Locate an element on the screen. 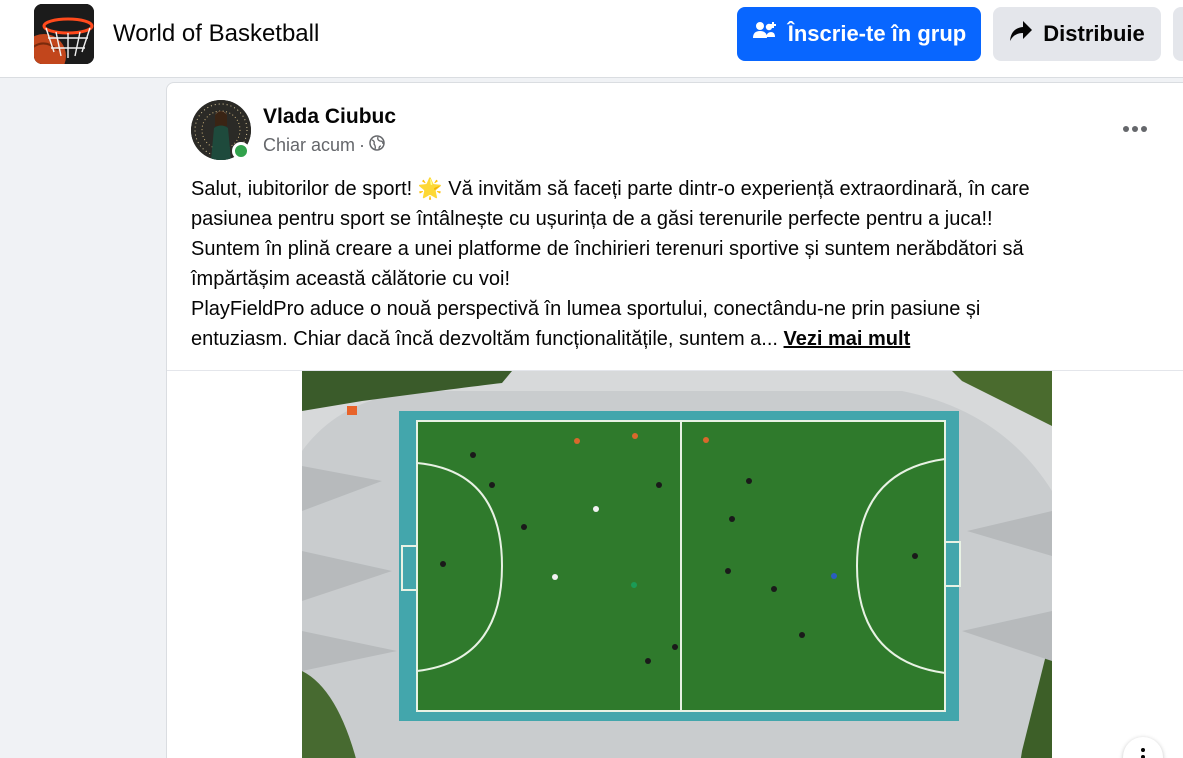  share-button: Distribuie is located at coordinates (1077, 34).